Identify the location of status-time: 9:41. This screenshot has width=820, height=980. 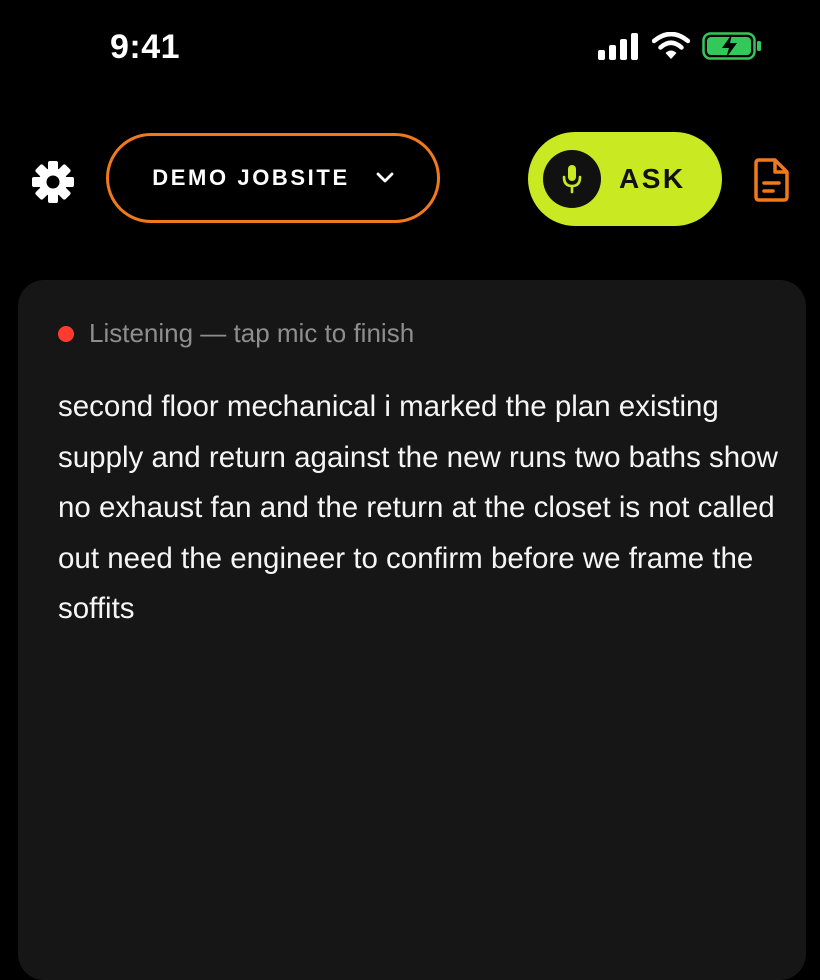
(145, 47).